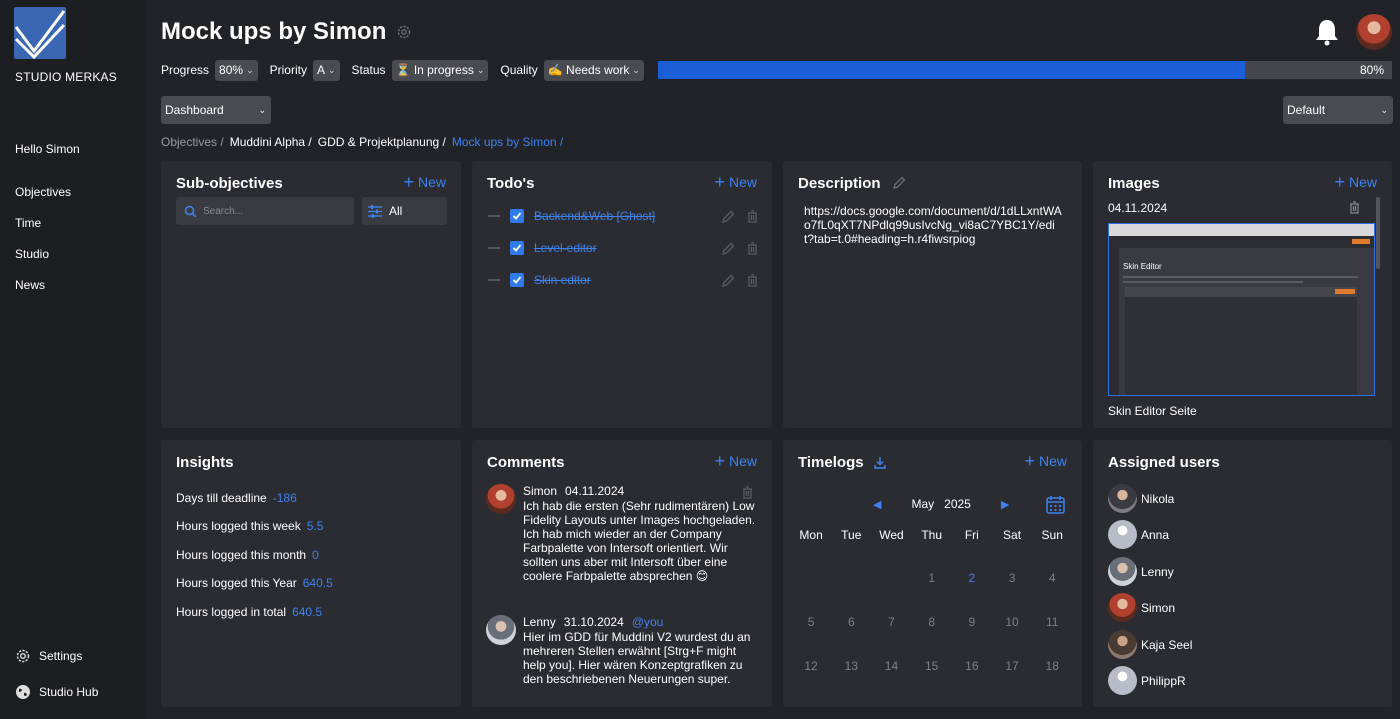 The width and height of the screenshot is (1400, 719). I want to click on calendar-day: 6, so click(851, 637).